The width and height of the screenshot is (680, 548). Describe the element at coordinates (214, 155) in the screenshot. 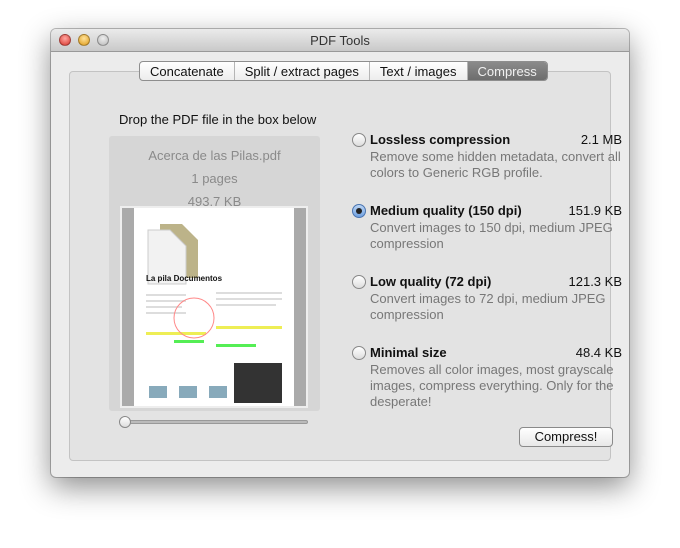

I see `file-name: Acerca de las Pilas.pdf` at that location.